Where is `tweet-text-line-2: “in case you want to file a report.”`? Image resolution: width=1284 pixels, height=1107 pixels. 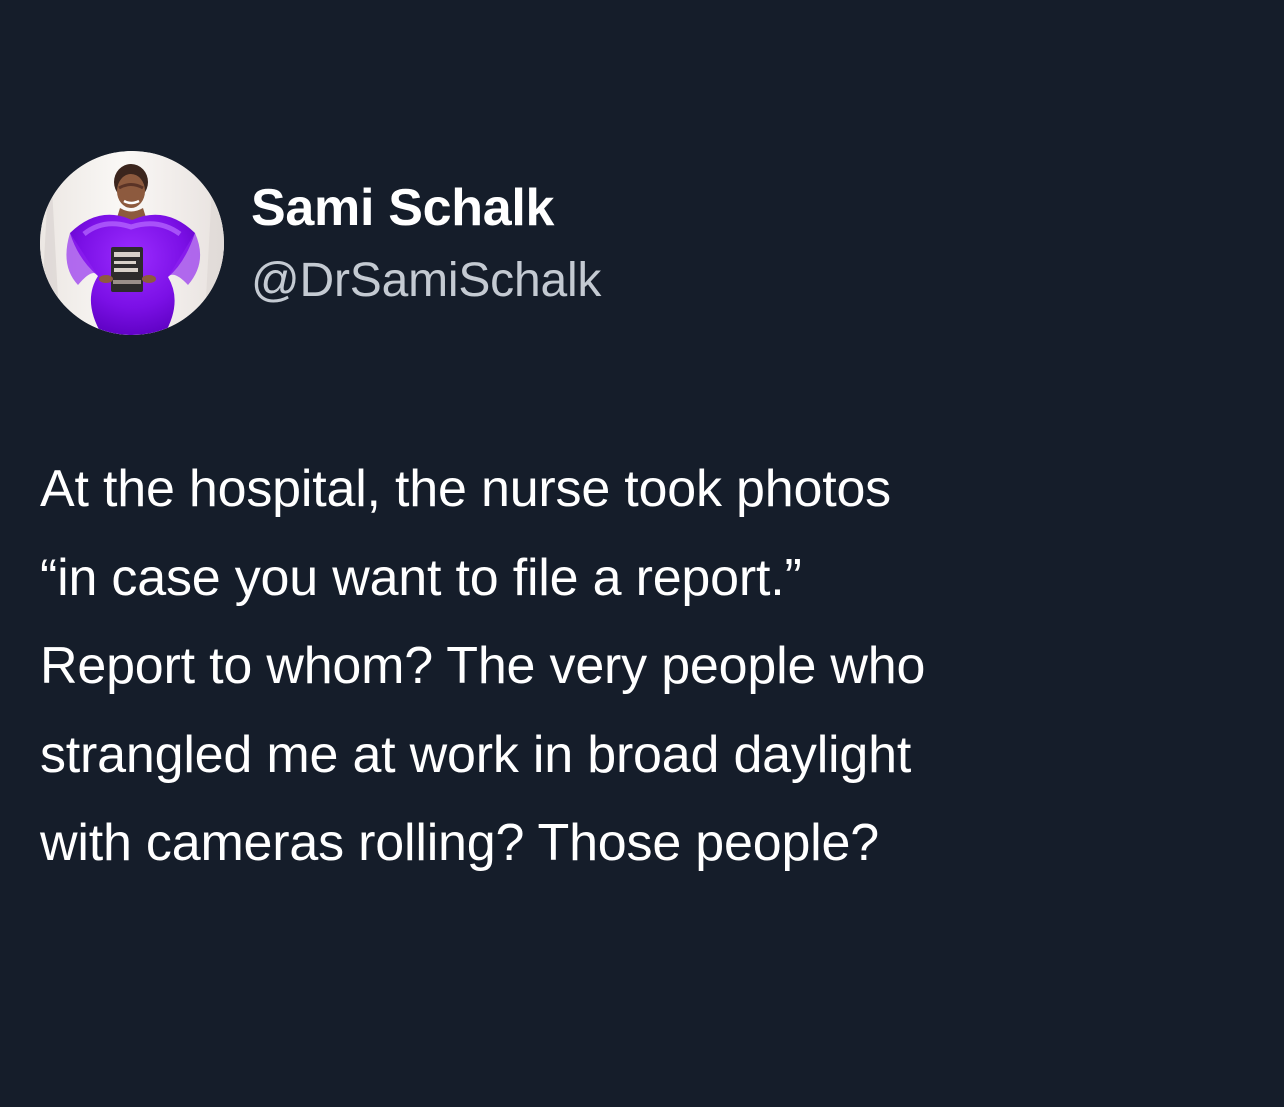
tweet-text-line-2: “in case you want to file a report.” is located at coordinates (421, 577).